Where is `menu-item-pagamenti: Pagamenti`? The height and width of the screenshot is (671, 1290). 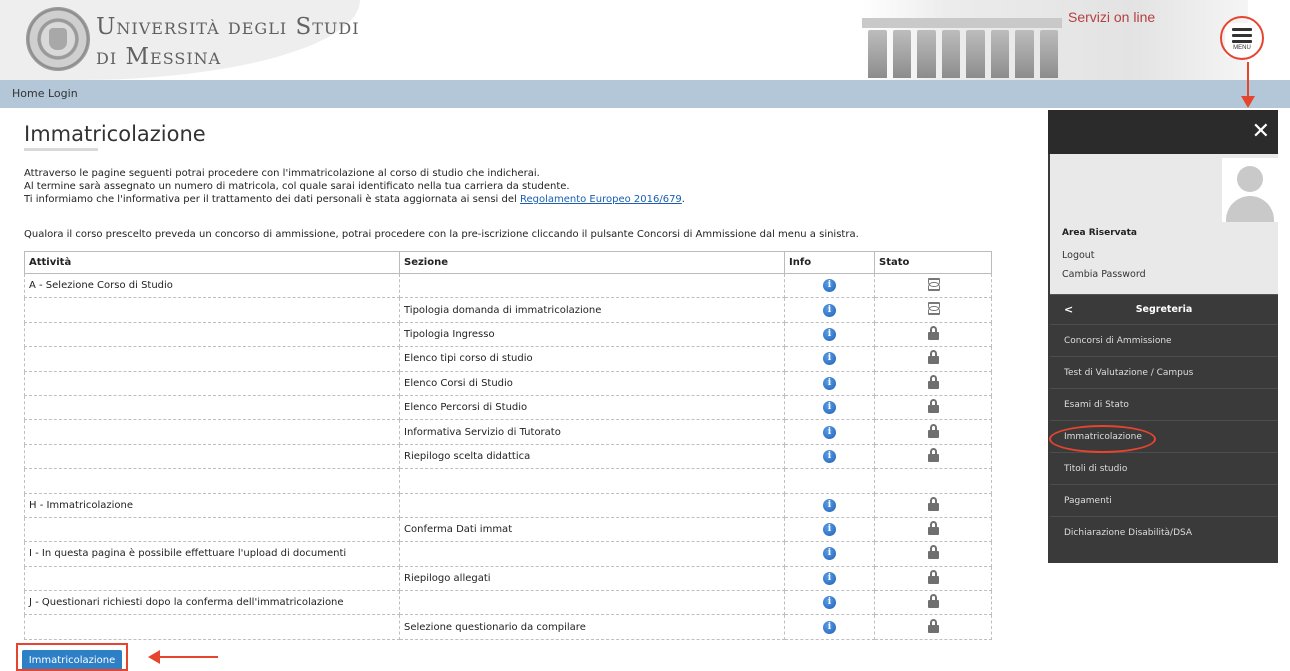
menu-item-pagamenti: Pagamenti is located at coordinates (1164, 500).